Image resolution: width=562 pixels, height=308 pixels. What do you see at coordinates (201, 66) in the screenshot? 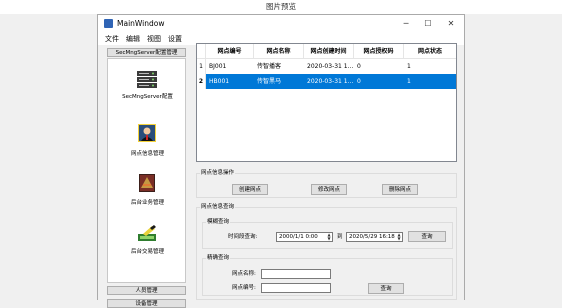
I see `row-header: 1` at bounding box center [201, 66].